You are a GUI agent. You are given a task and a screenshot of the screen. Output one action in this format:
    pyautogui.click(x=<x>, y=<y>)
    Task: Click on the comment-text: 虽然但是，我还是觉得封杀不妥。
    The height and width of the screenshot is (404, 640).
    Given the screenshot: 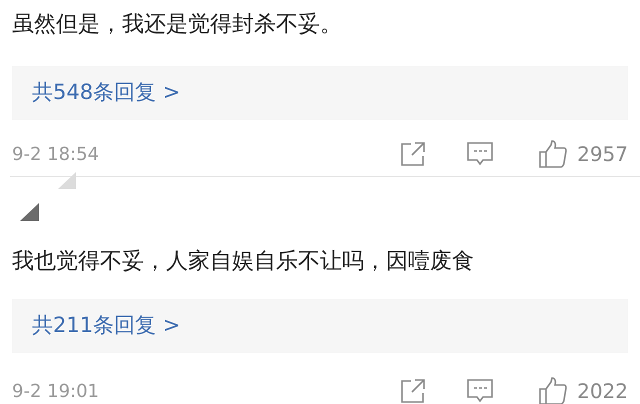 What is the action you would take?
    pyautogui.click(x=177, y=25)
    